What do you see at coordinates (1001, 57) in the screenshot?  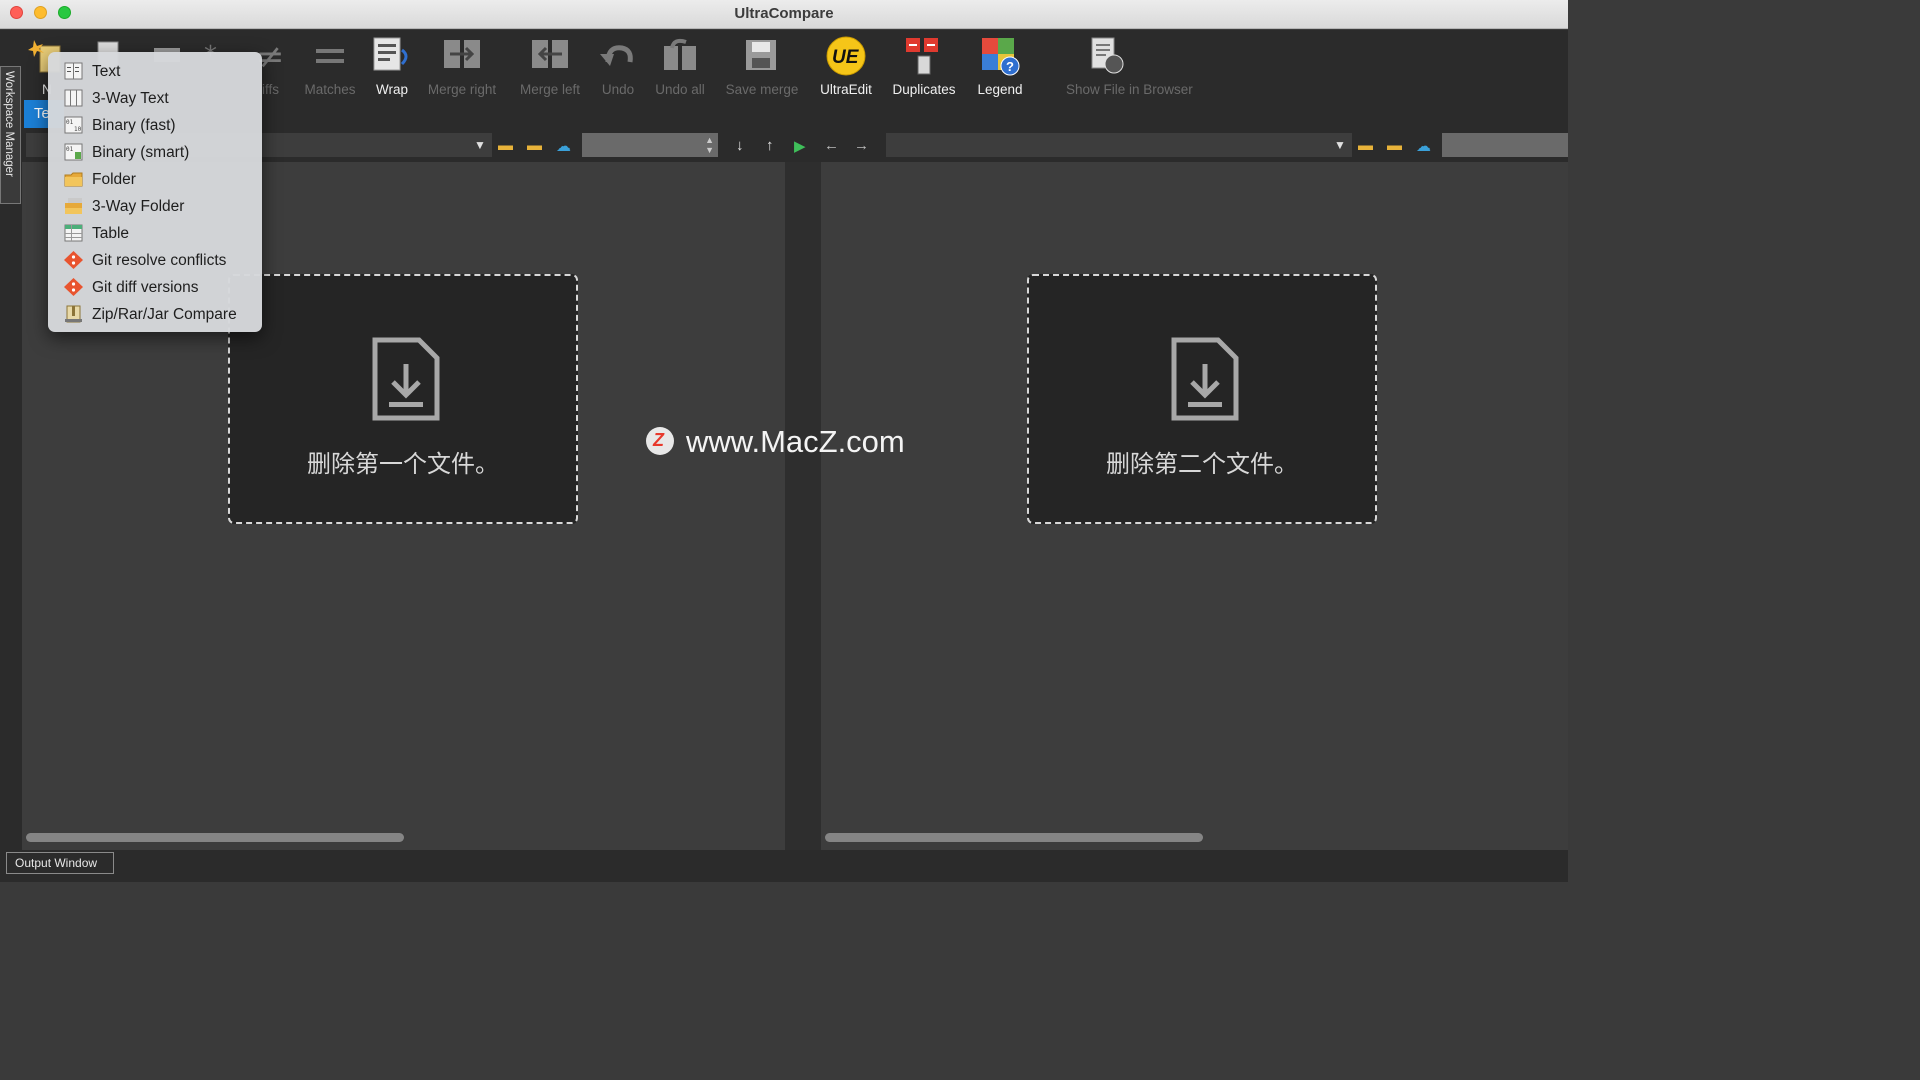 I see `legend-icon: ?` at bounding box center [1001, 57].